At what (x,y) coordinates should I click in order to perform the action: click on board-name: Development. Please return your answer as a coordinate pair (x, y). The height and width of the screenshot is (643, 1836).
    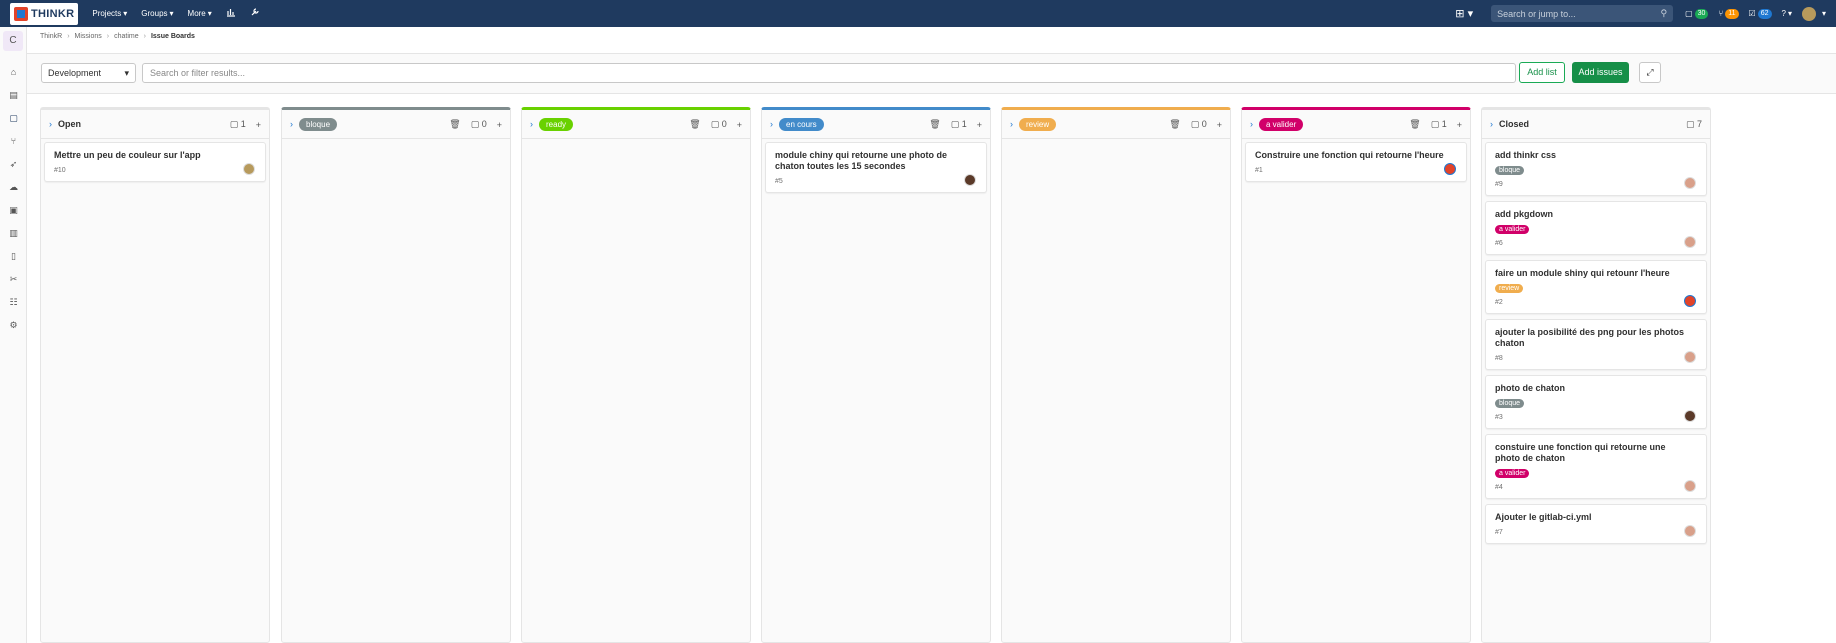
    Looking at the image, I should click on (75, 73).